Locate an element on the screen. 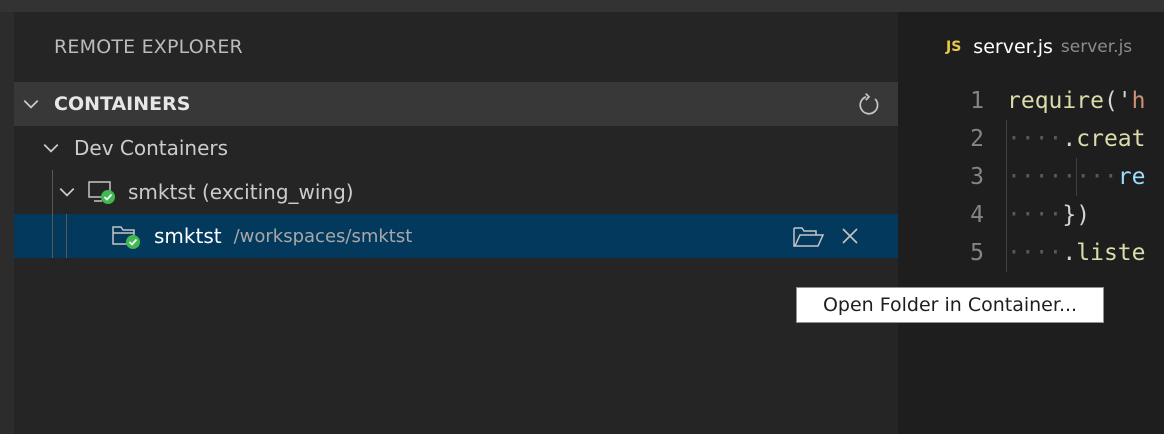 The height and width of the screenshot is (434, 1164). line-number: 2 is located at coordinates (977, 139).